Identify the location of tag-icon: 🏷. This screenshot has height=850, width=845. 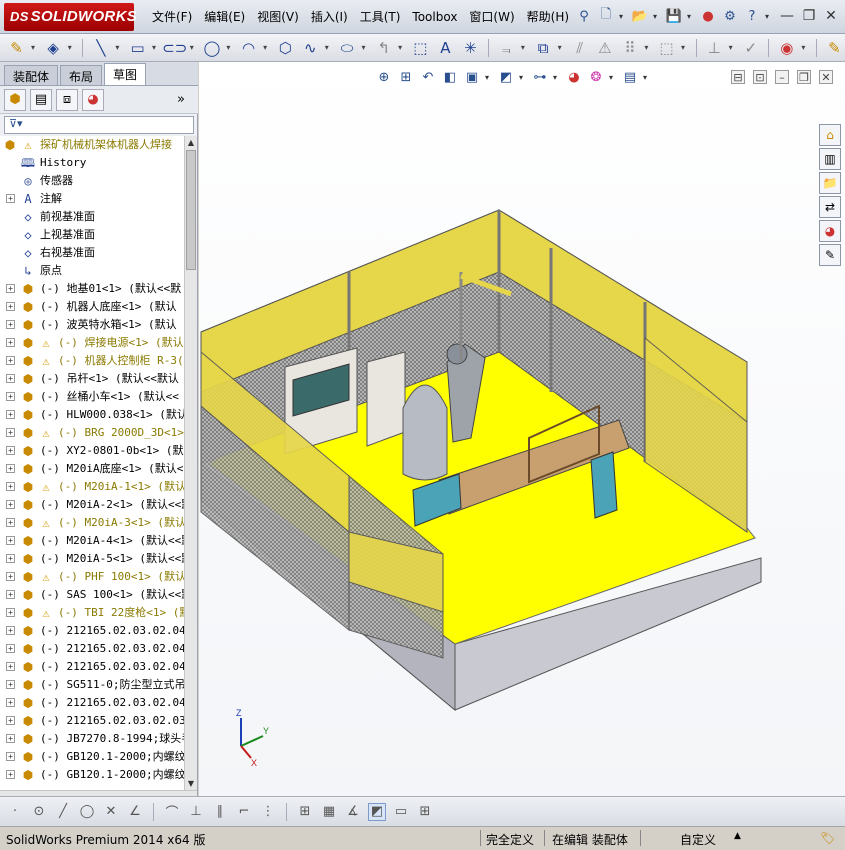
(827, 838).